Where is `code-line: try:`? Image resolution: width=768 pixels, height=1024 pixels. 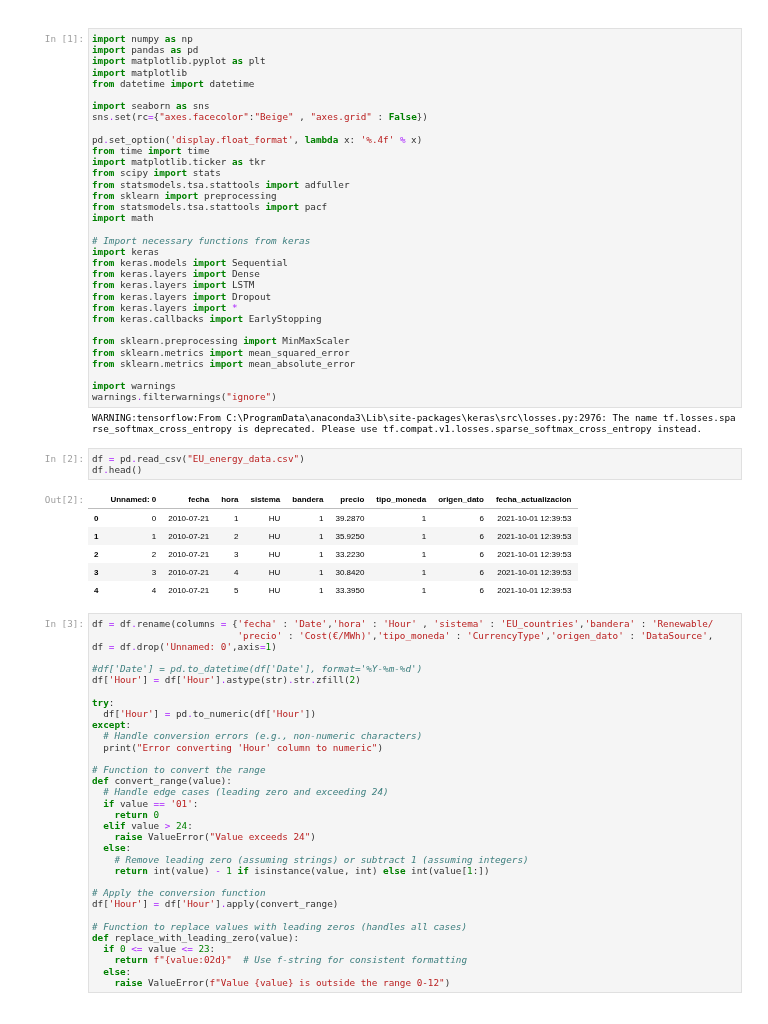
code-line: try: is located at coordinates (104, 702).